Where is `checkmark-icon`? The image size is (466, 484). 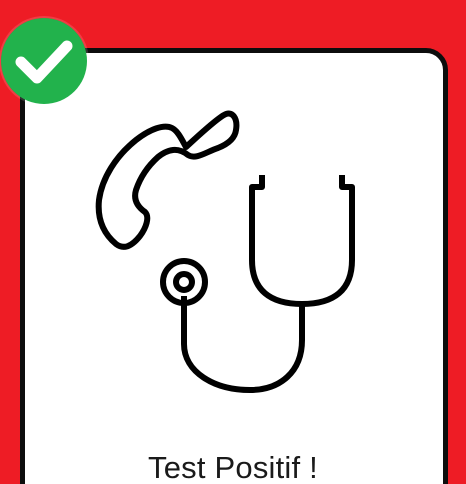 checkmark-icon is located at coordinates (44, 61).